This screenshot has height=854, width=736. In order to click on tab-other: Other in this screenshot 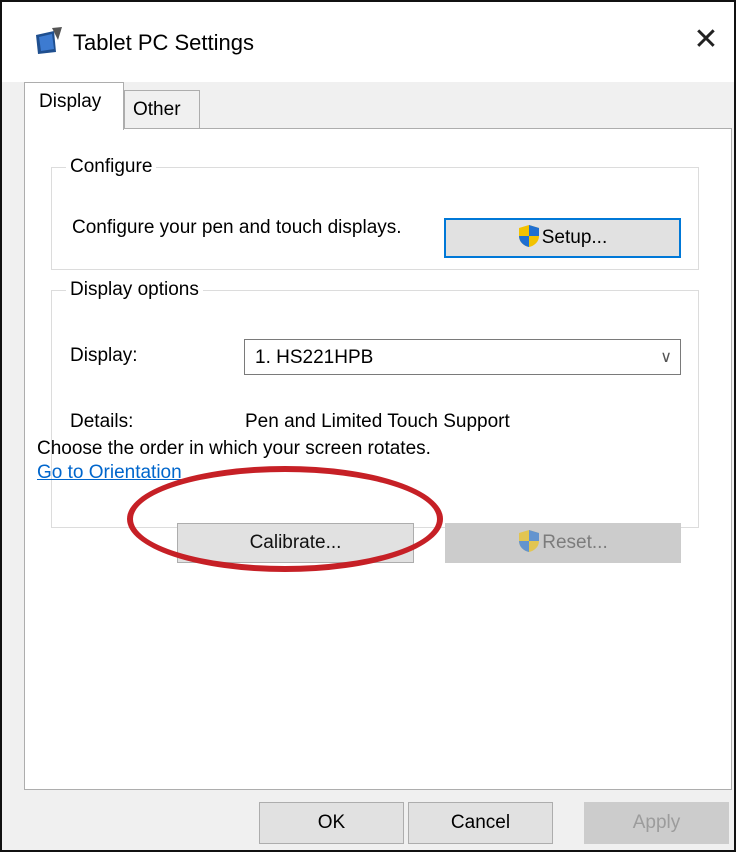, I will do `click(162, 110)`.